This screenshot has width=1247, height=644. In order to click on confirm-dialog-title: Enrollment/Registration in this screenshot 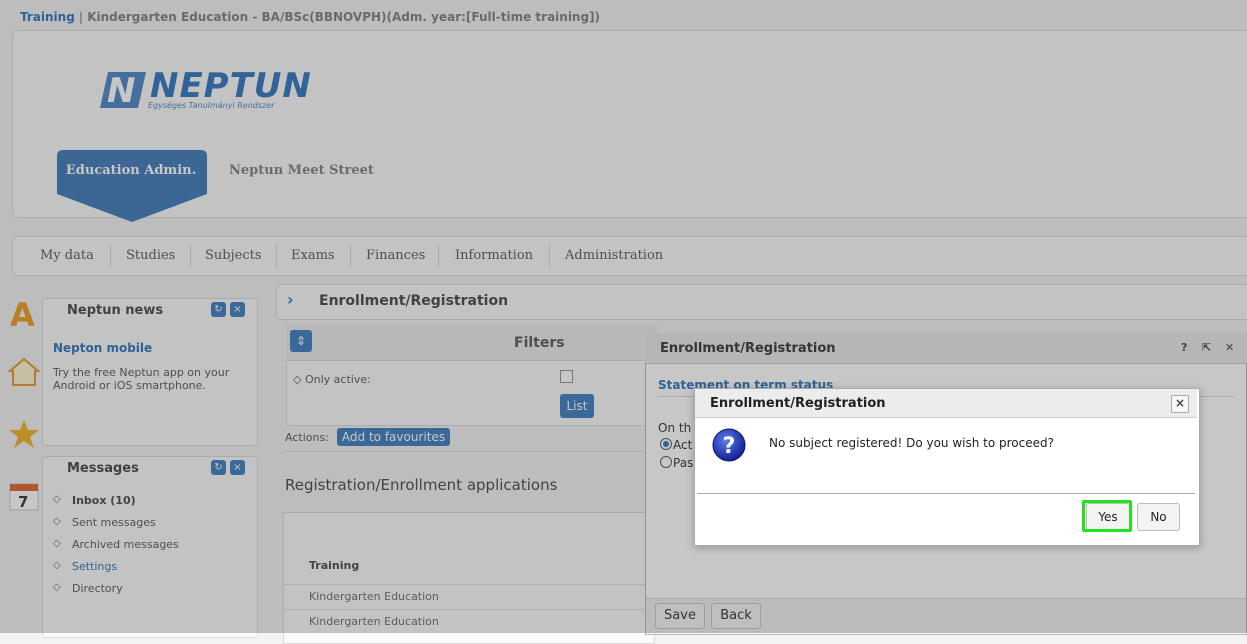, I will do `click(798, 403)`.